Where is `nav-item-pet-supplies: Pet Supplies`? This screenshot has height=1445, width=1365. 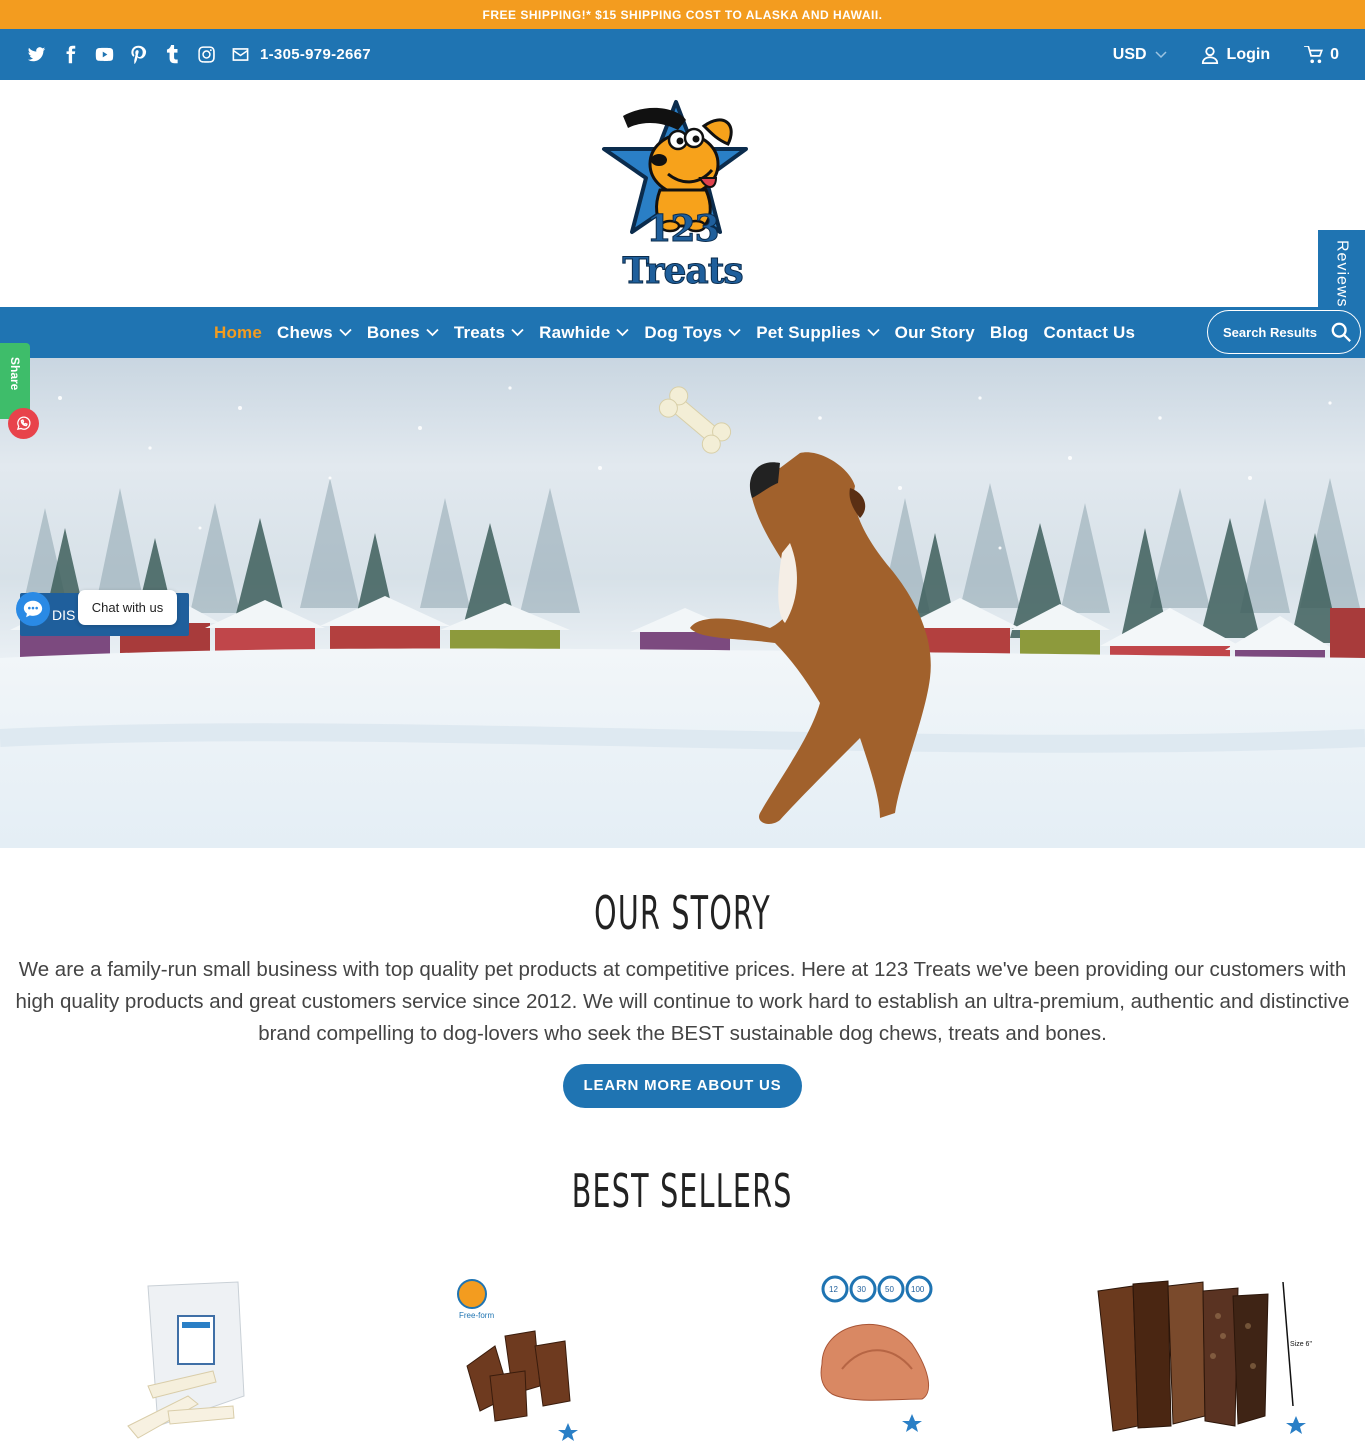 nav-item-pet-supplies: Pet Supplies is located at coordinates (818, 332).